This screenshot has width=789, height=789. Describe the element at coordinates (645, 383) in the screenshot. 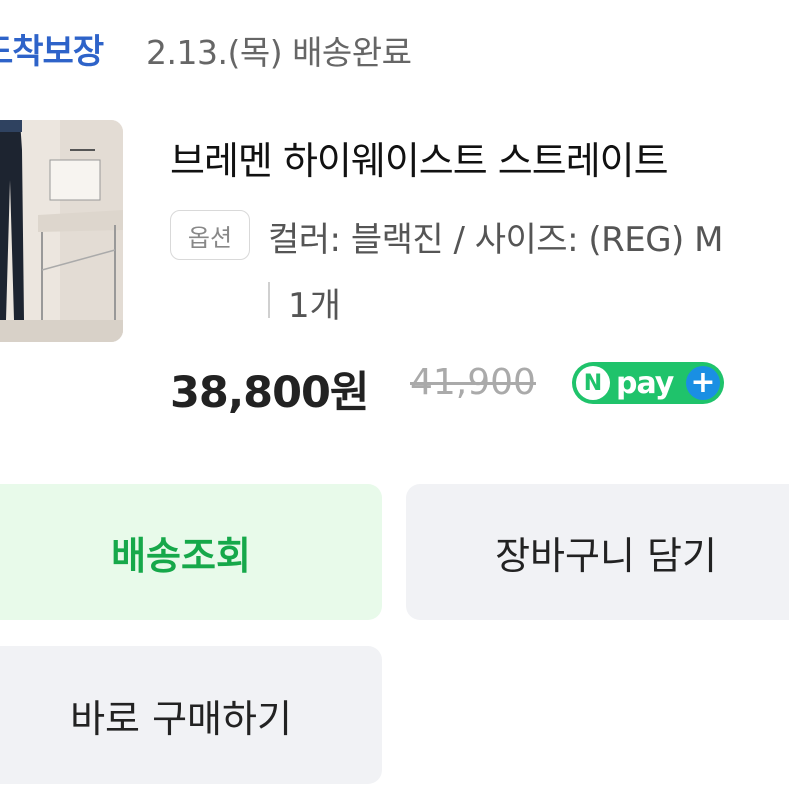

I see `npay-label: pay` at that location.